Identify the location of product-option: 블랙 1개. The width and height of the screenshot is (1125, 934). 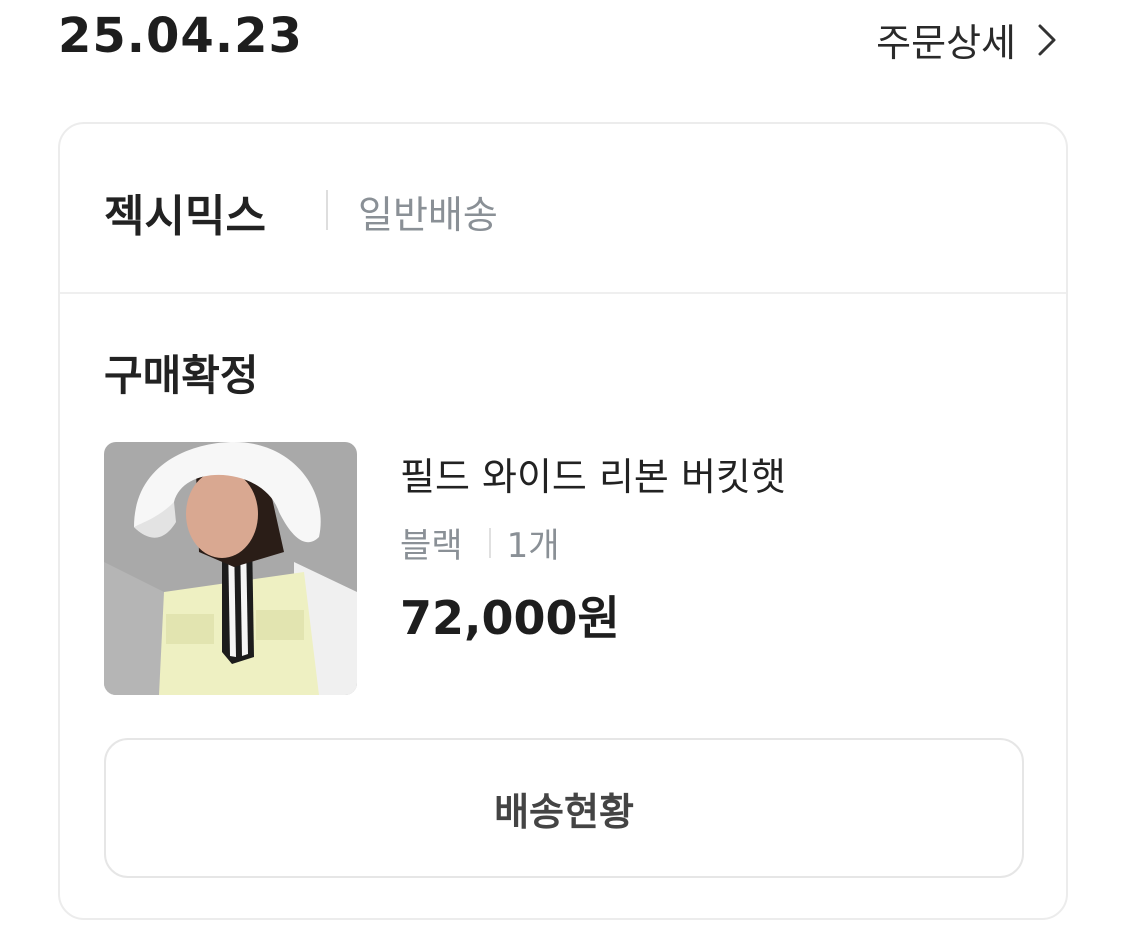
(479, 542).